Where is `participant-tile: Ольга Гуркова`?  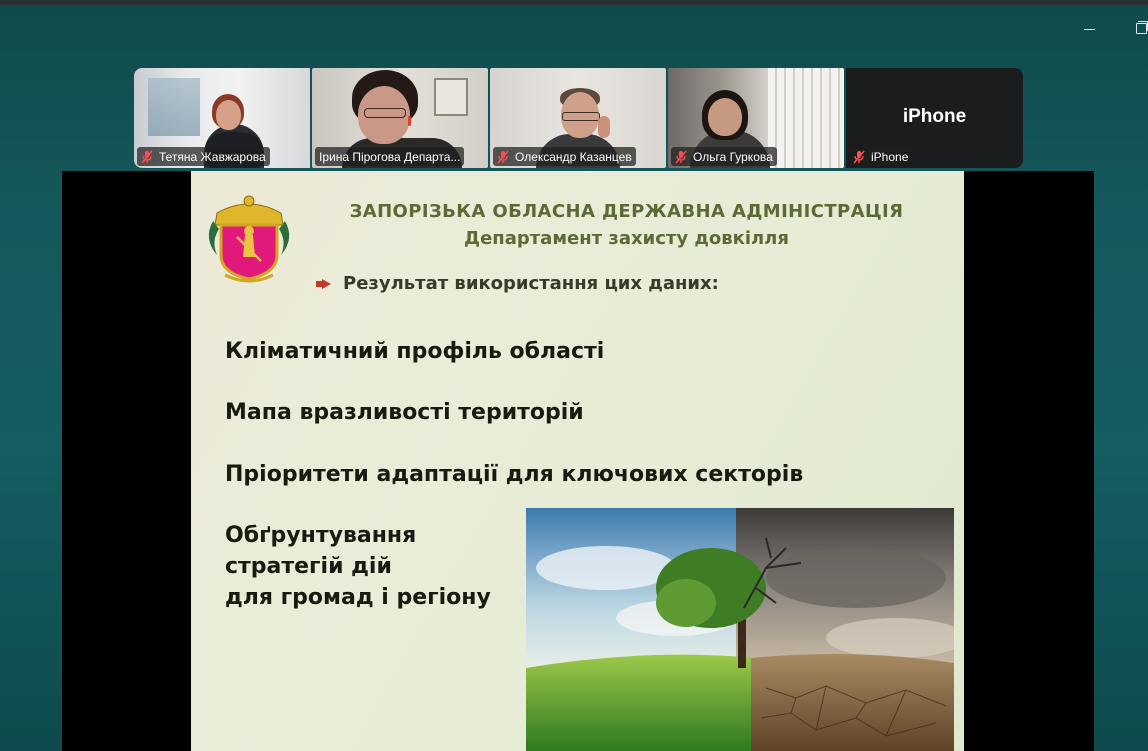
participant-tile: Ольга Гуркова is located at coordinates (756, 118).